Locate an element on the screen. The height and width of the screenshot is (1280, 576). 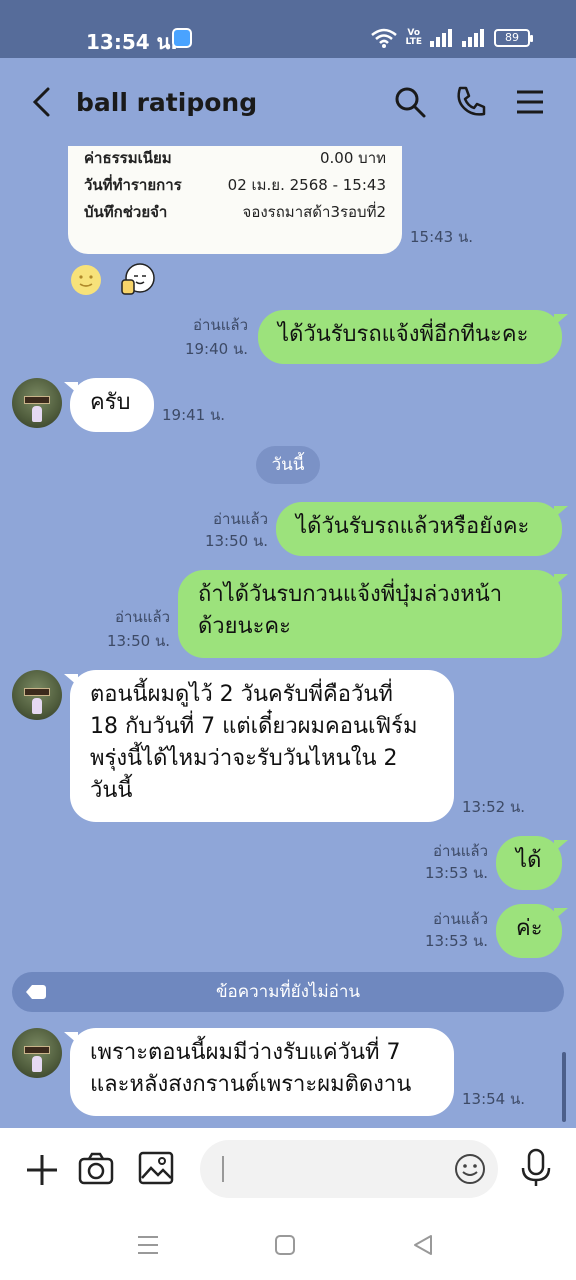
receipt-label: วันที่ทำรายการ is located at coordinates (133, 185).